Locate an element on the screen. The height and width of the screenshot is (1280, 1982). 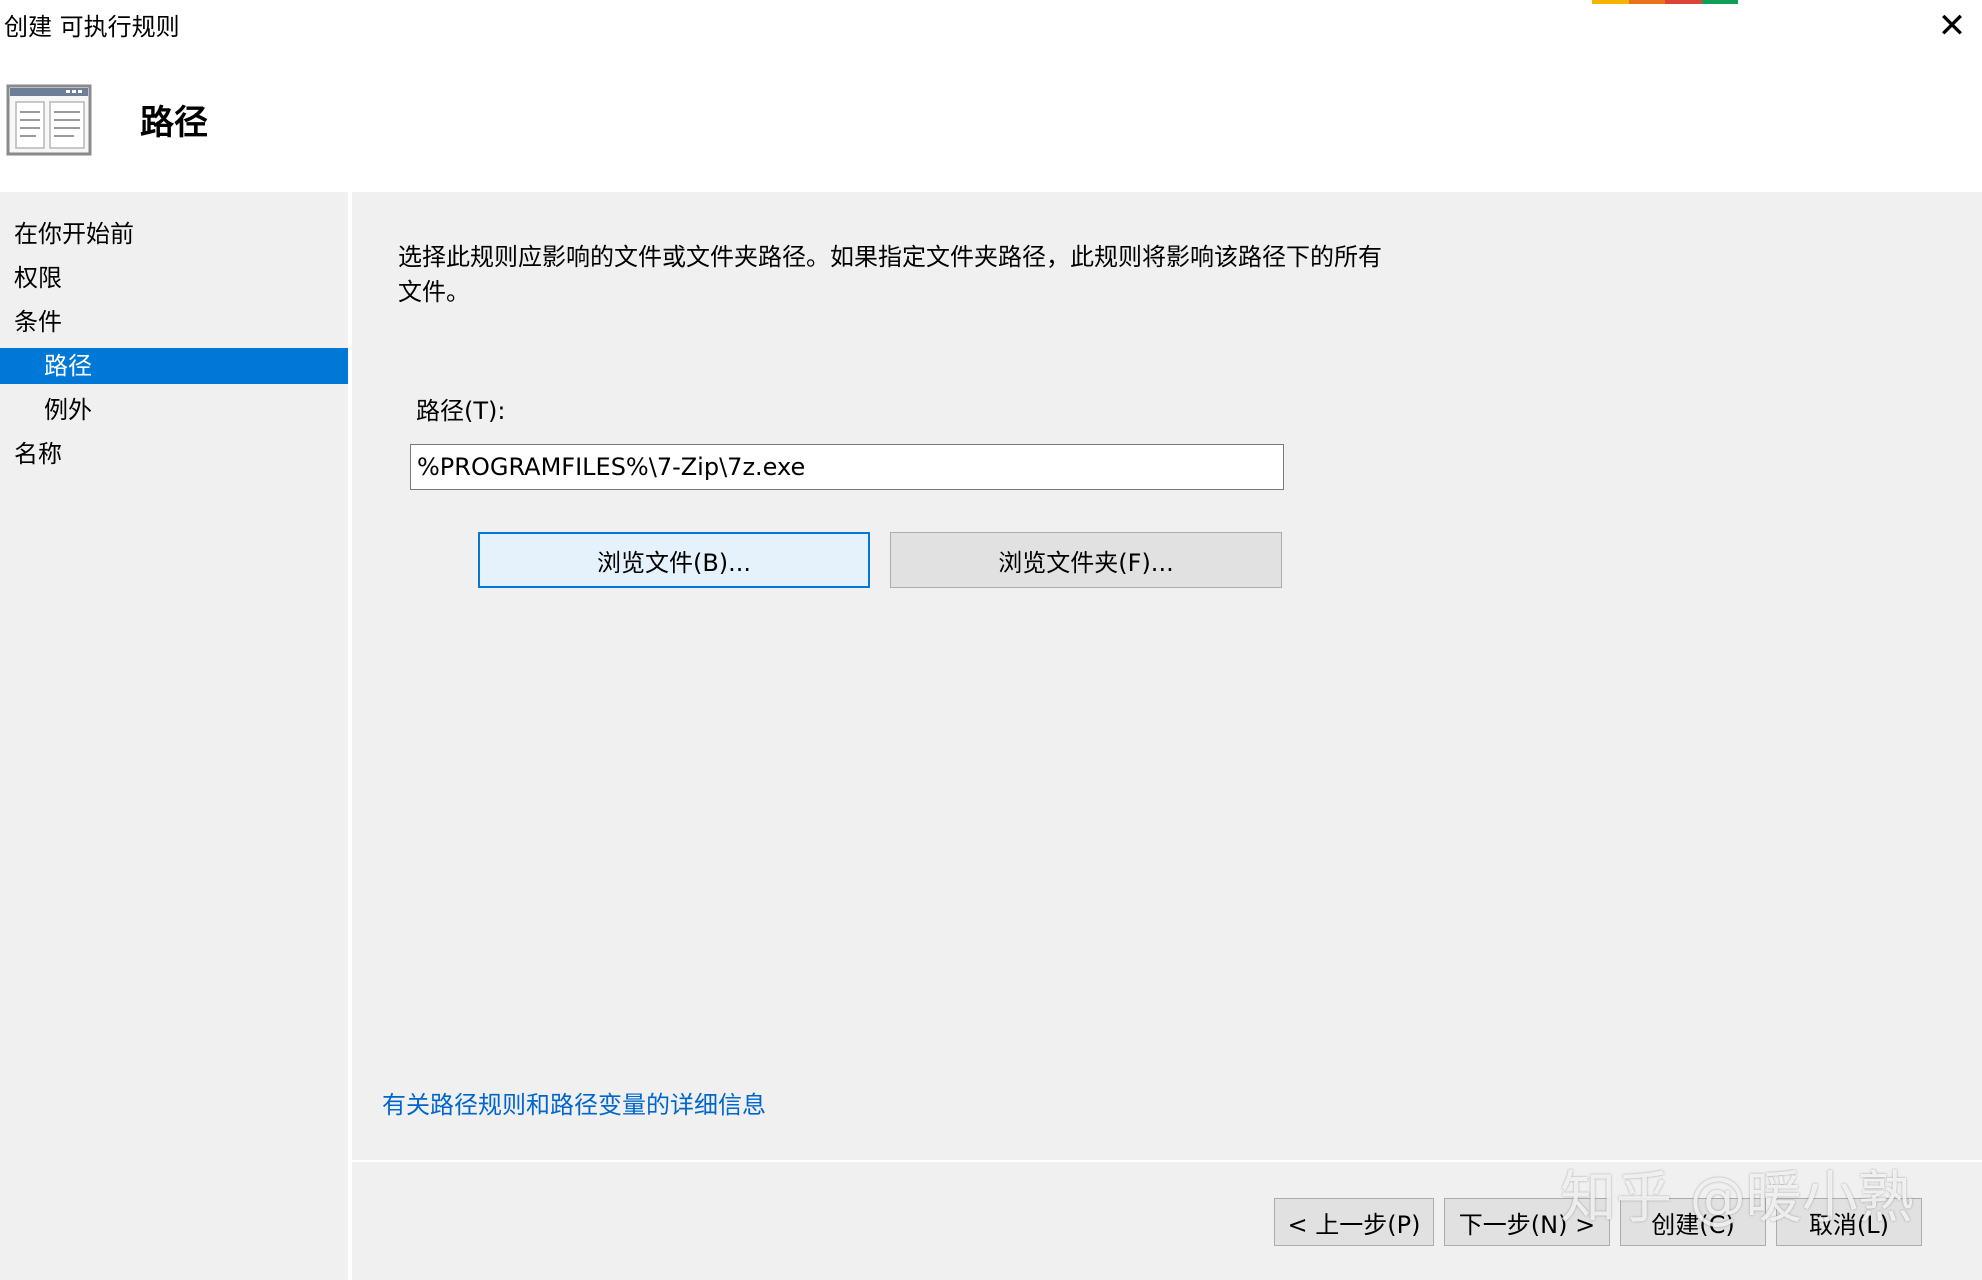
back-button: < 上一步(P) is located at coordinates (1354, 1222).